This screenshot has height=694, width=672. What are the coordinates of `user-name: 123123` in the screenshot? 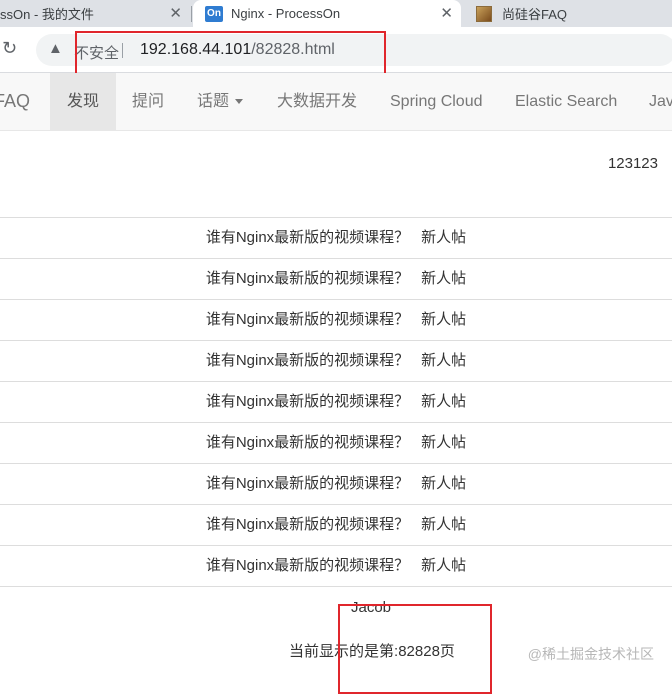 It's located at (633, 163).